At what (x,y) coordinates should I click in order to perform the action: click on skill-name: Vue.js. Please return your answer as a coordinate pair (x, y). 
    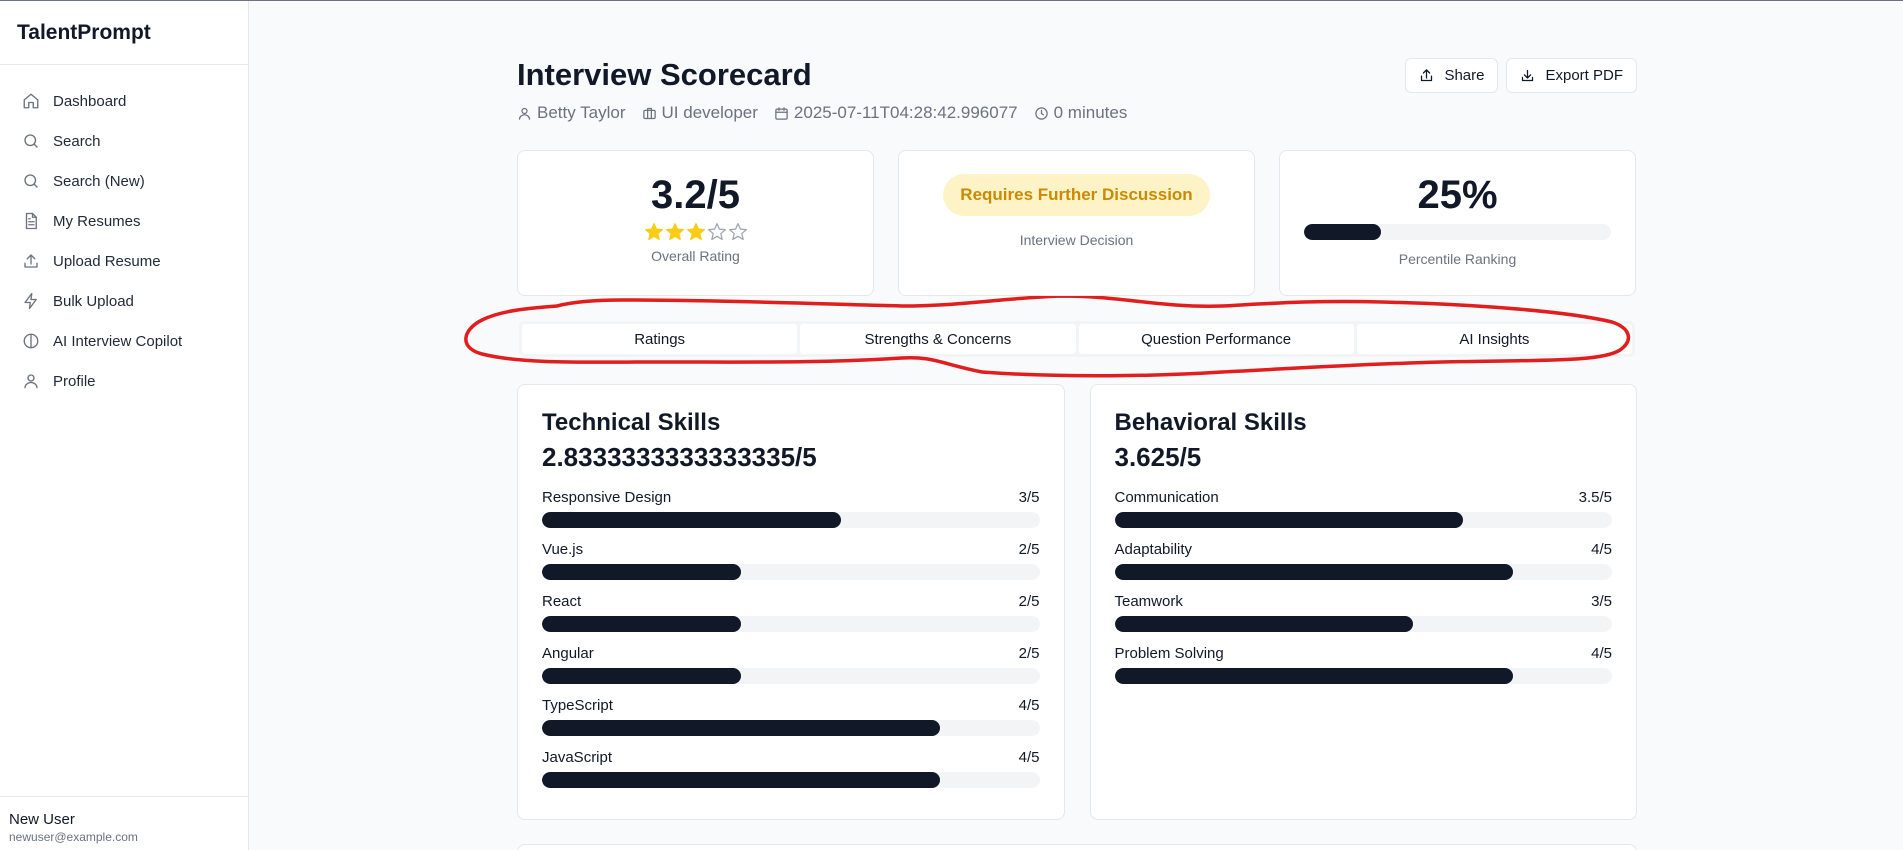
    Looking at the image, I should click on (563, 549).